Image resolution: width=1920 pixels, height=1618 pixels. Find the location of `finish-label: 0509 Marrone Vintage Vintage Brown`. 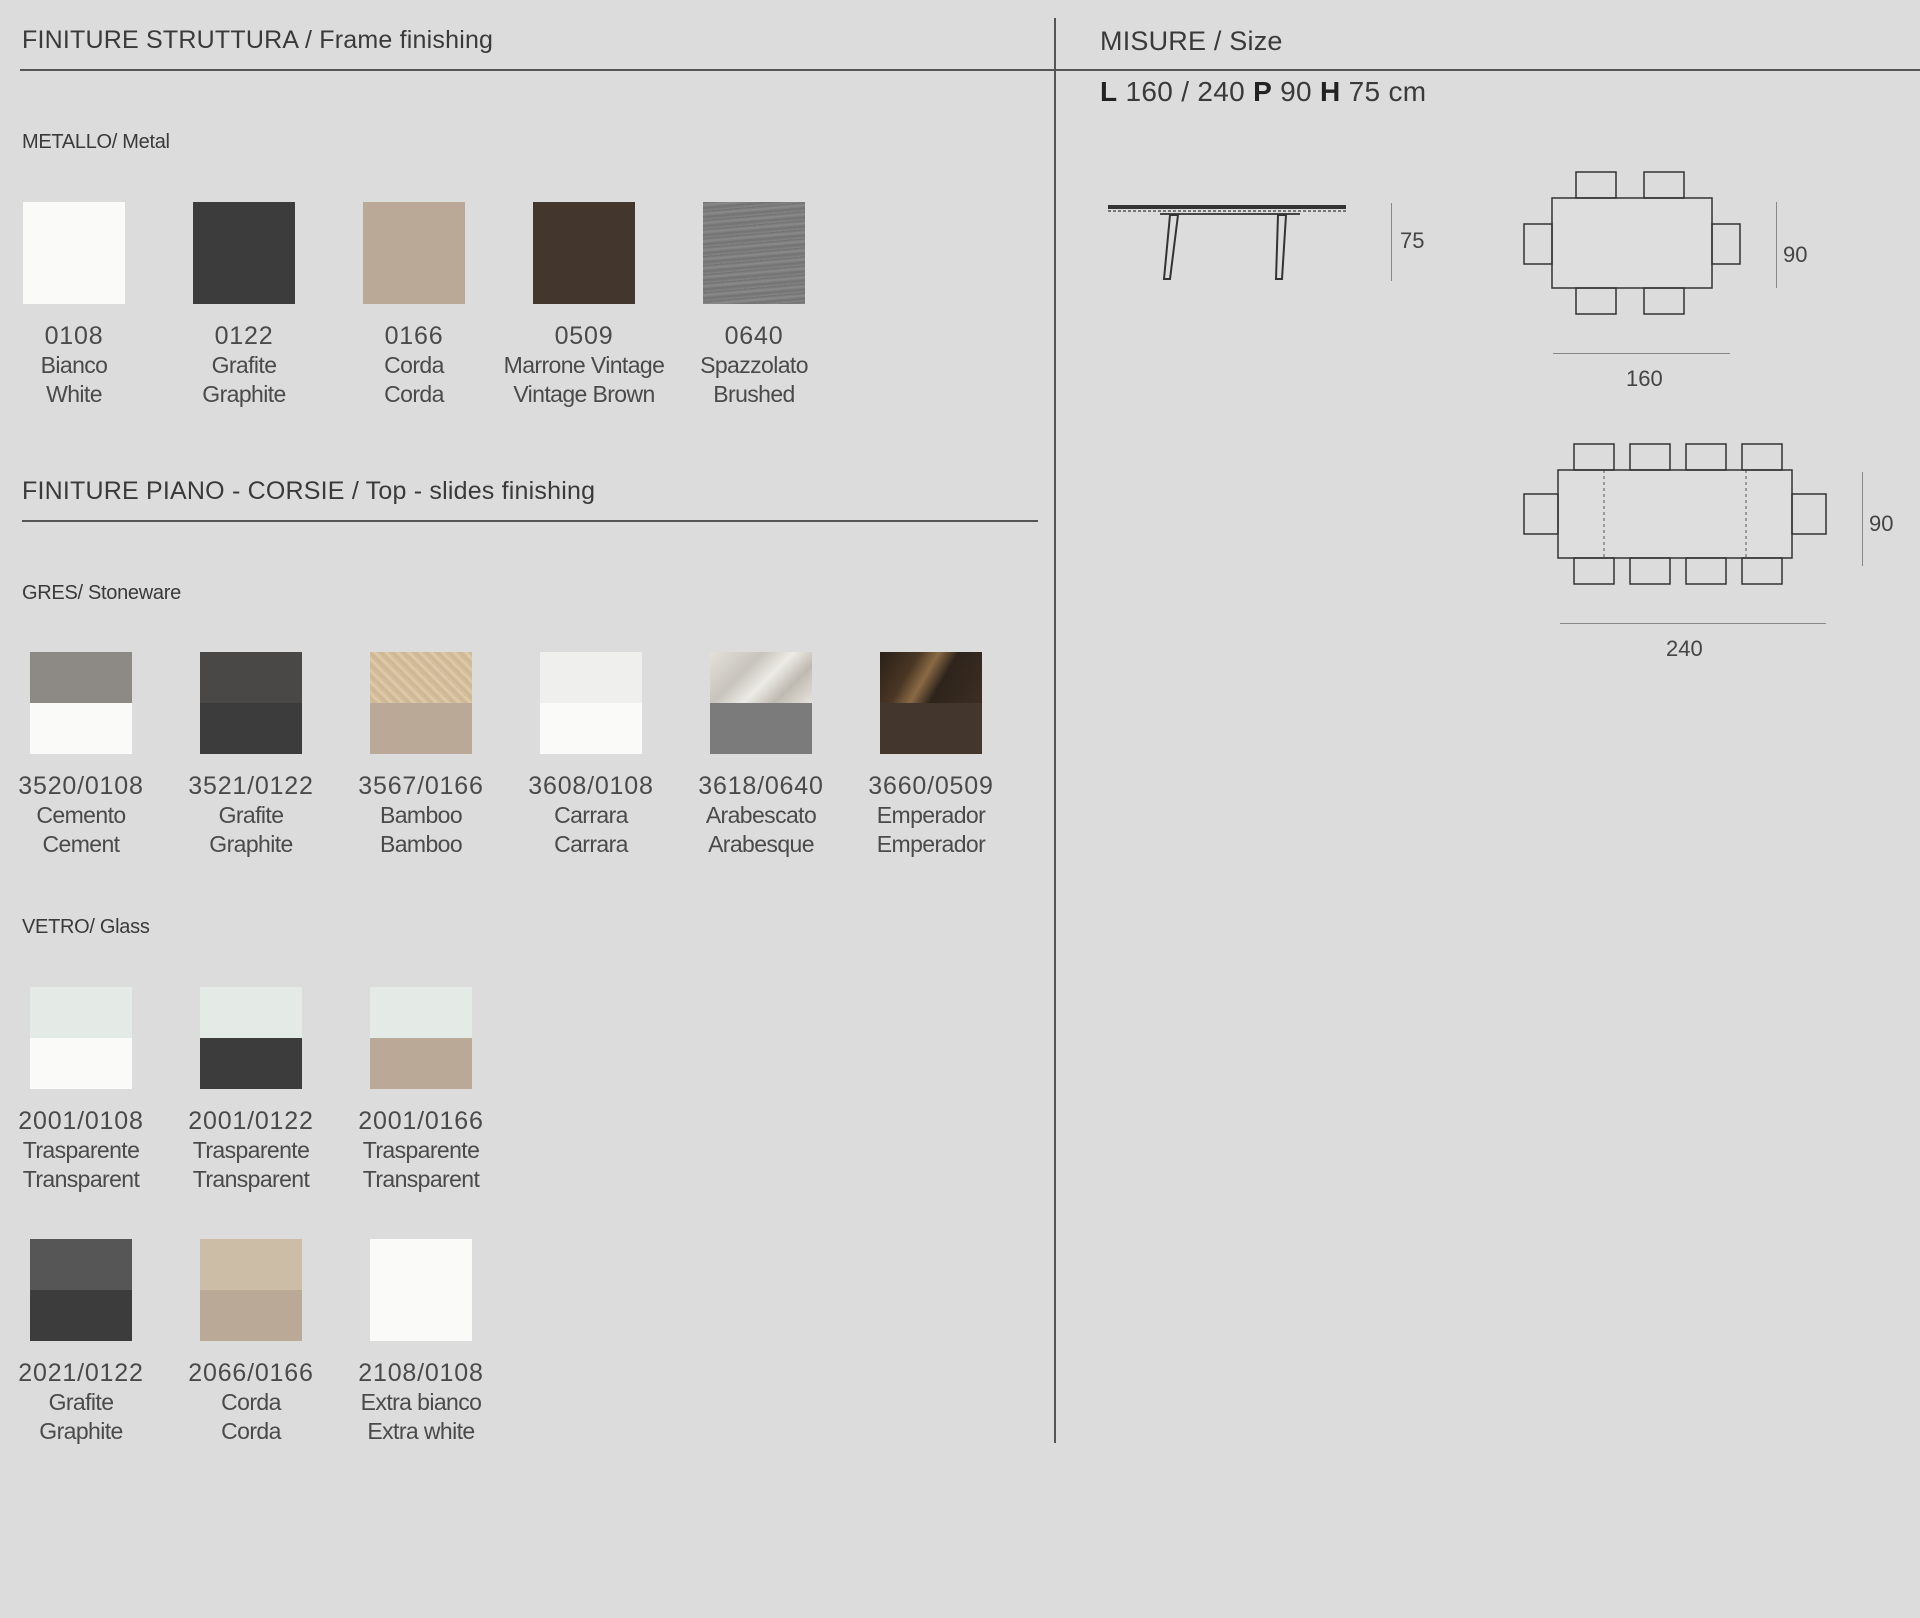

finish-label: 0509 Marrone Vintage Vintage Brown is located at coordinates (584, 365).